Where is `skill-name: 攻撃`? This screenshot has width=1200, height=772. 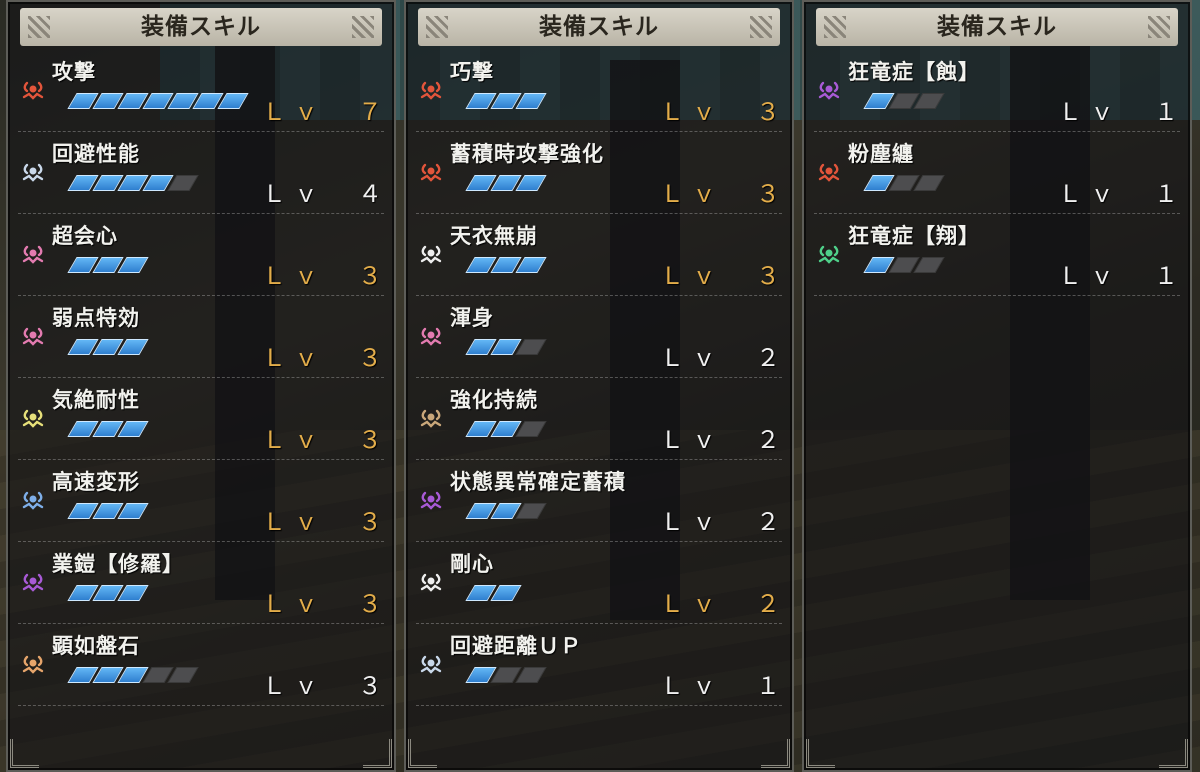 skill-name: 攻撃 is located at coordinates (74, 72).